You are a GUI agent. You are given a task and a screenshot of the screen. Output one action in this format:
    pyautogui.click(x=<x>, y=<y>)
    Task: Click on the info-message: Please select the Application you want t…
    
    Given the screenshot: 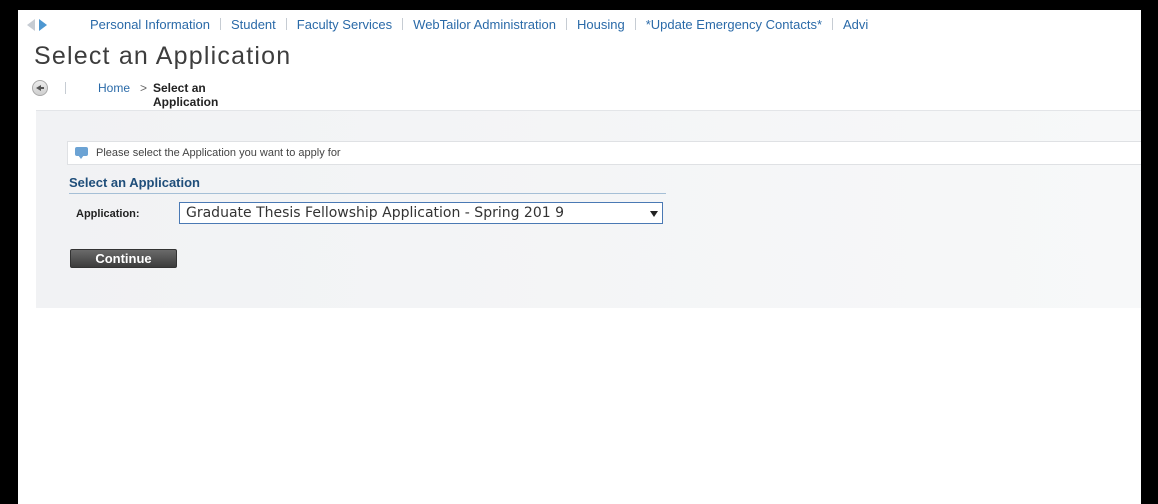 What is the action you would take?
    pyautogui.click(x=604, y=153)
    